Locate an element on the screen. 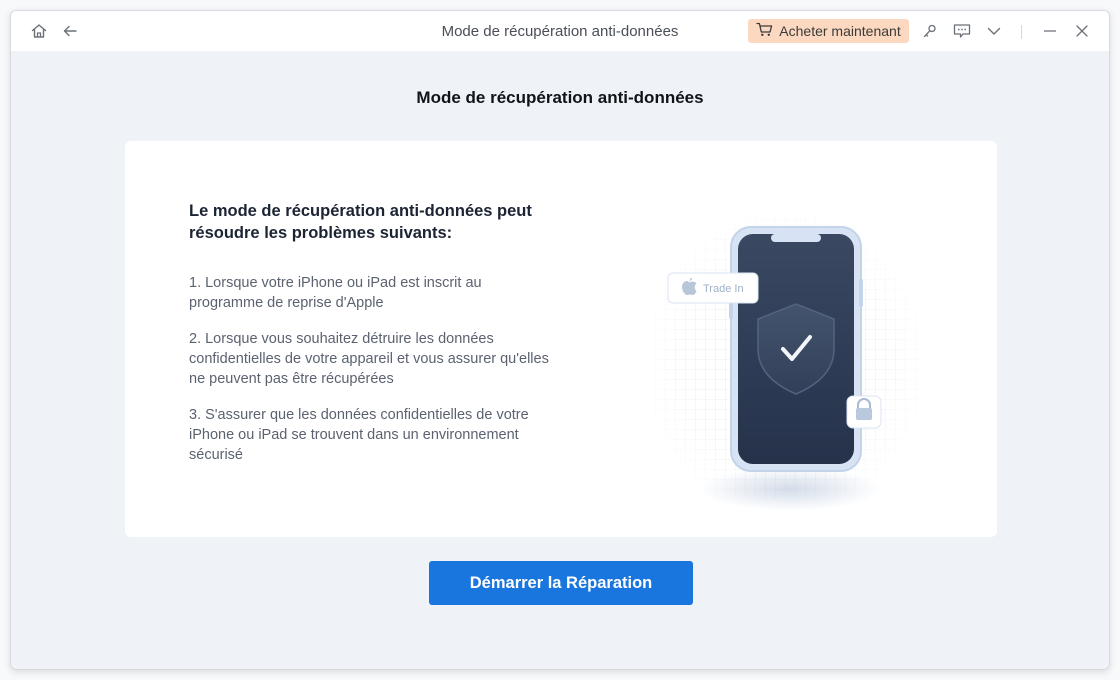 This screenshot has width=1120, height=680. key-button is located at coordinates (930, 31).